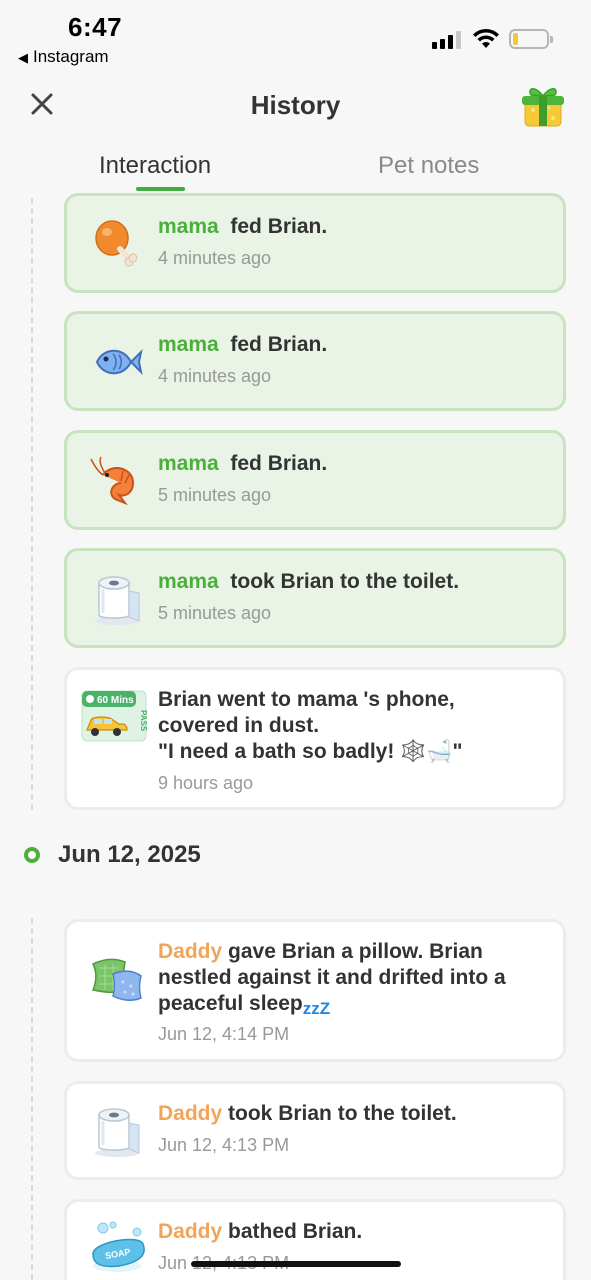 The height and width of the screenshot is (1280, 591). What do you see at coordinates (143, 721) in the screenshot?
I see `pass-side-label: PASS` at bounding box center [143, 721].